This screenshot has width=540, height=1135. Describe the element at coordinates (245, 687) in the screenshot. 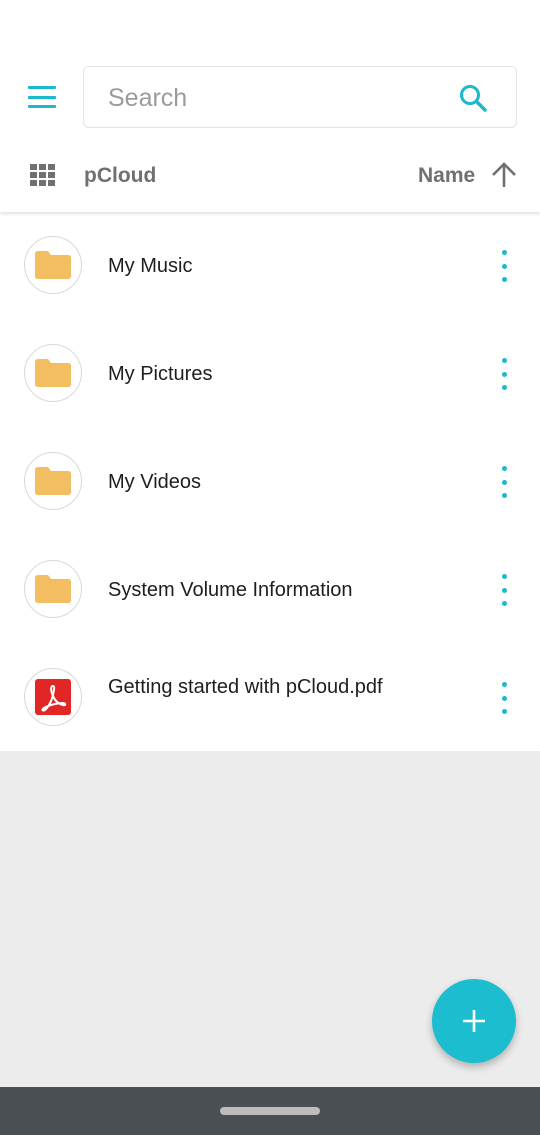

I see `item-name: Getting started with pCloud.pdf` at that location.